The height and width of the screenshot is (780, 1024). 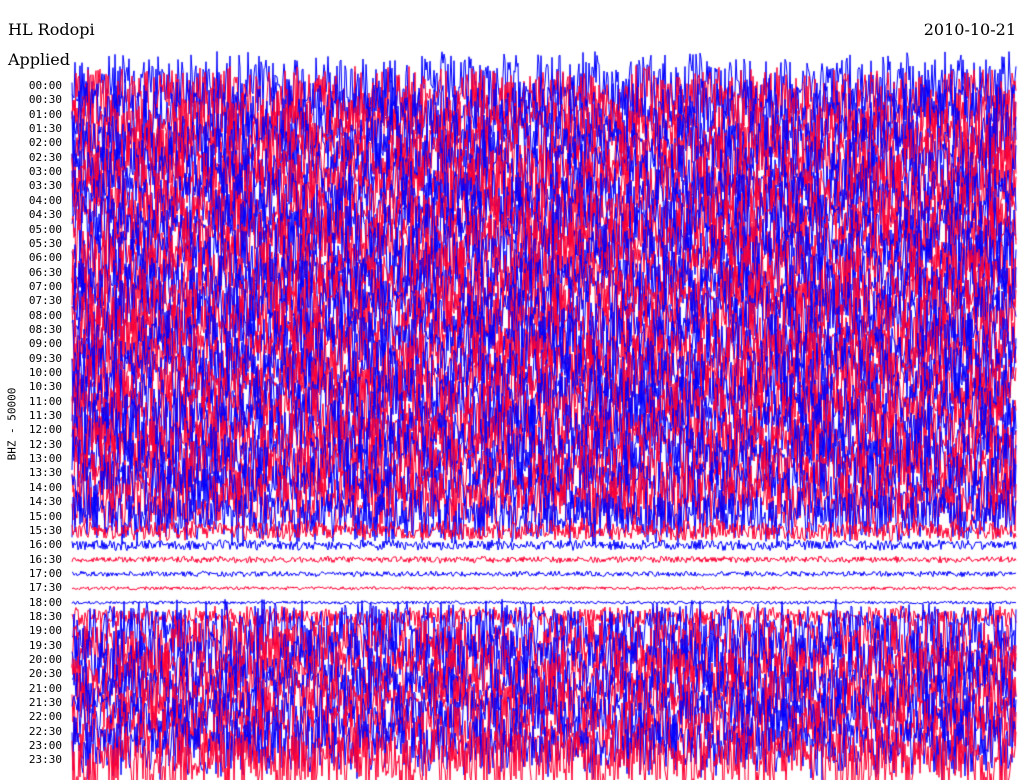 What do you see at coordinates (45, 85) in the screenshot?
I see `y-tick-label: 00:00` at bounding box center [45, 85].